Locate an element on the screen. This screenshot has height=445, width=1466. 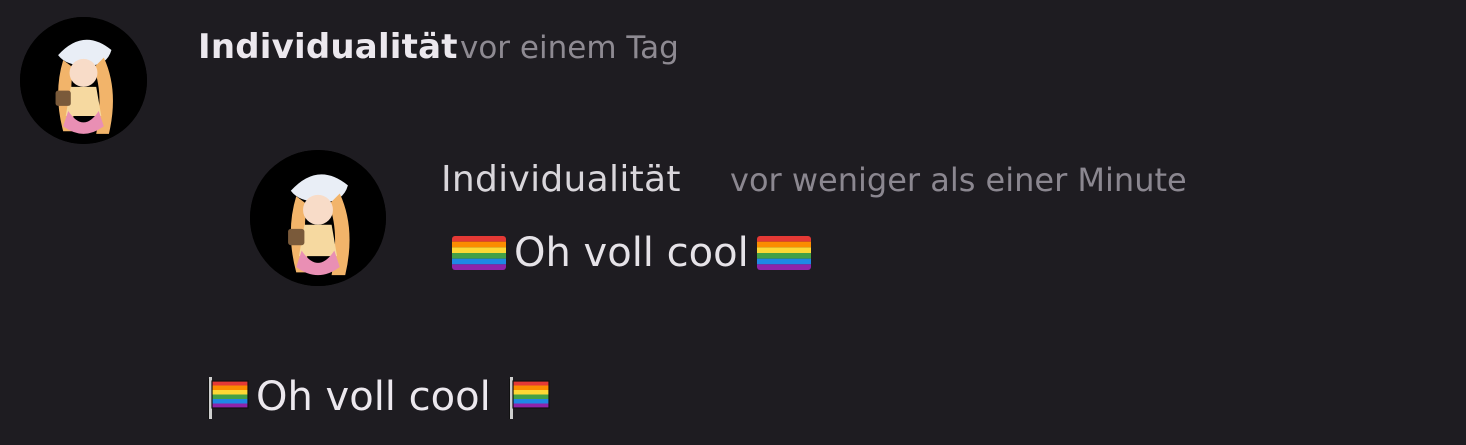
quote-timestamp: vor weniger als einer Minute is located at coordinates (958, 180).